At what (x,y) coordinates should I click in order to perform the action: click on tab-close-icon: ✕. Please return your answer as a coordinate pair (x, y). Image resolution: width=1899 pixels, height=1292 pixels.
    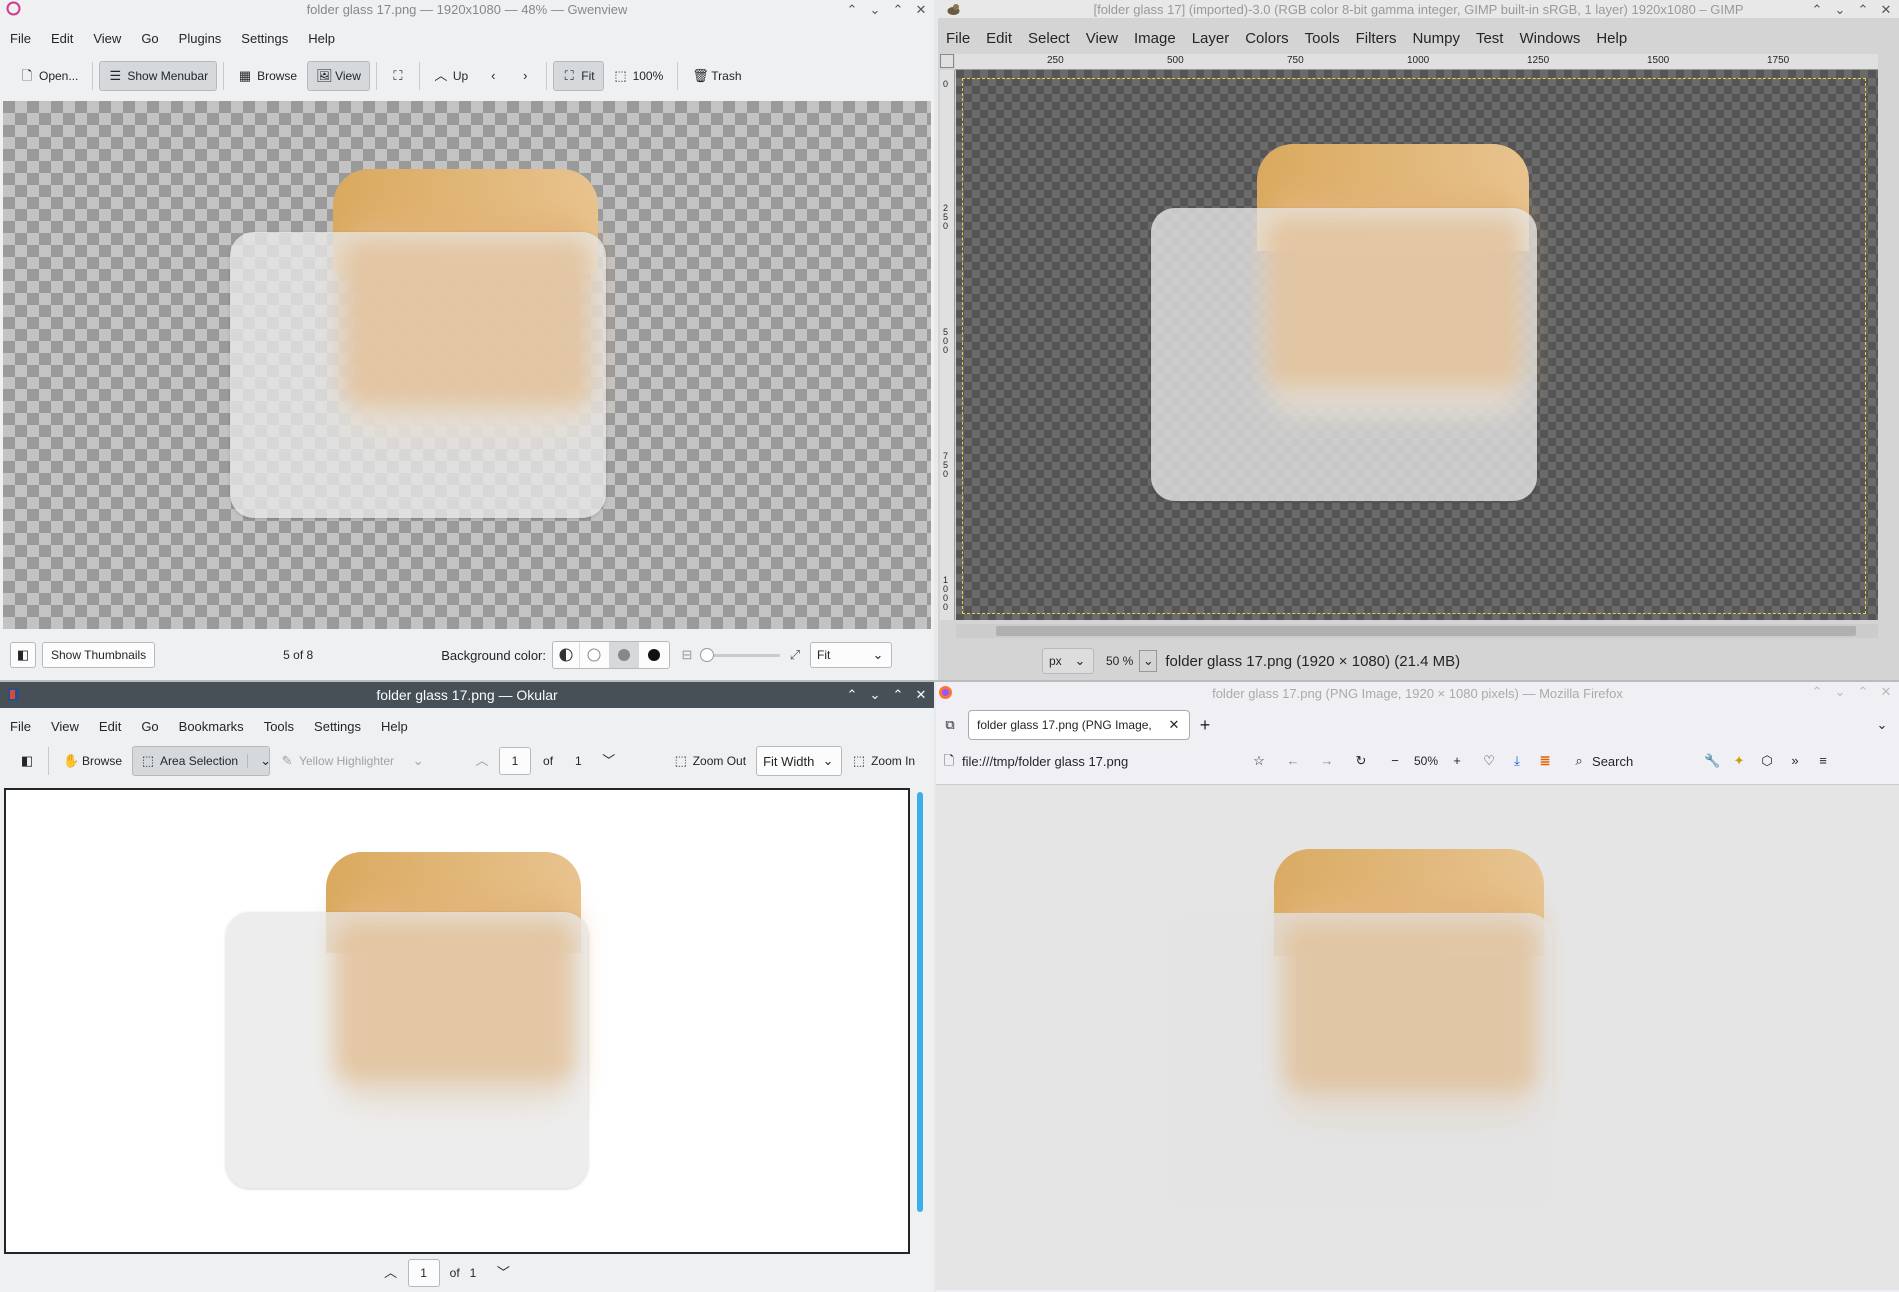
    Looking at the image, I should click on (1174, 725).